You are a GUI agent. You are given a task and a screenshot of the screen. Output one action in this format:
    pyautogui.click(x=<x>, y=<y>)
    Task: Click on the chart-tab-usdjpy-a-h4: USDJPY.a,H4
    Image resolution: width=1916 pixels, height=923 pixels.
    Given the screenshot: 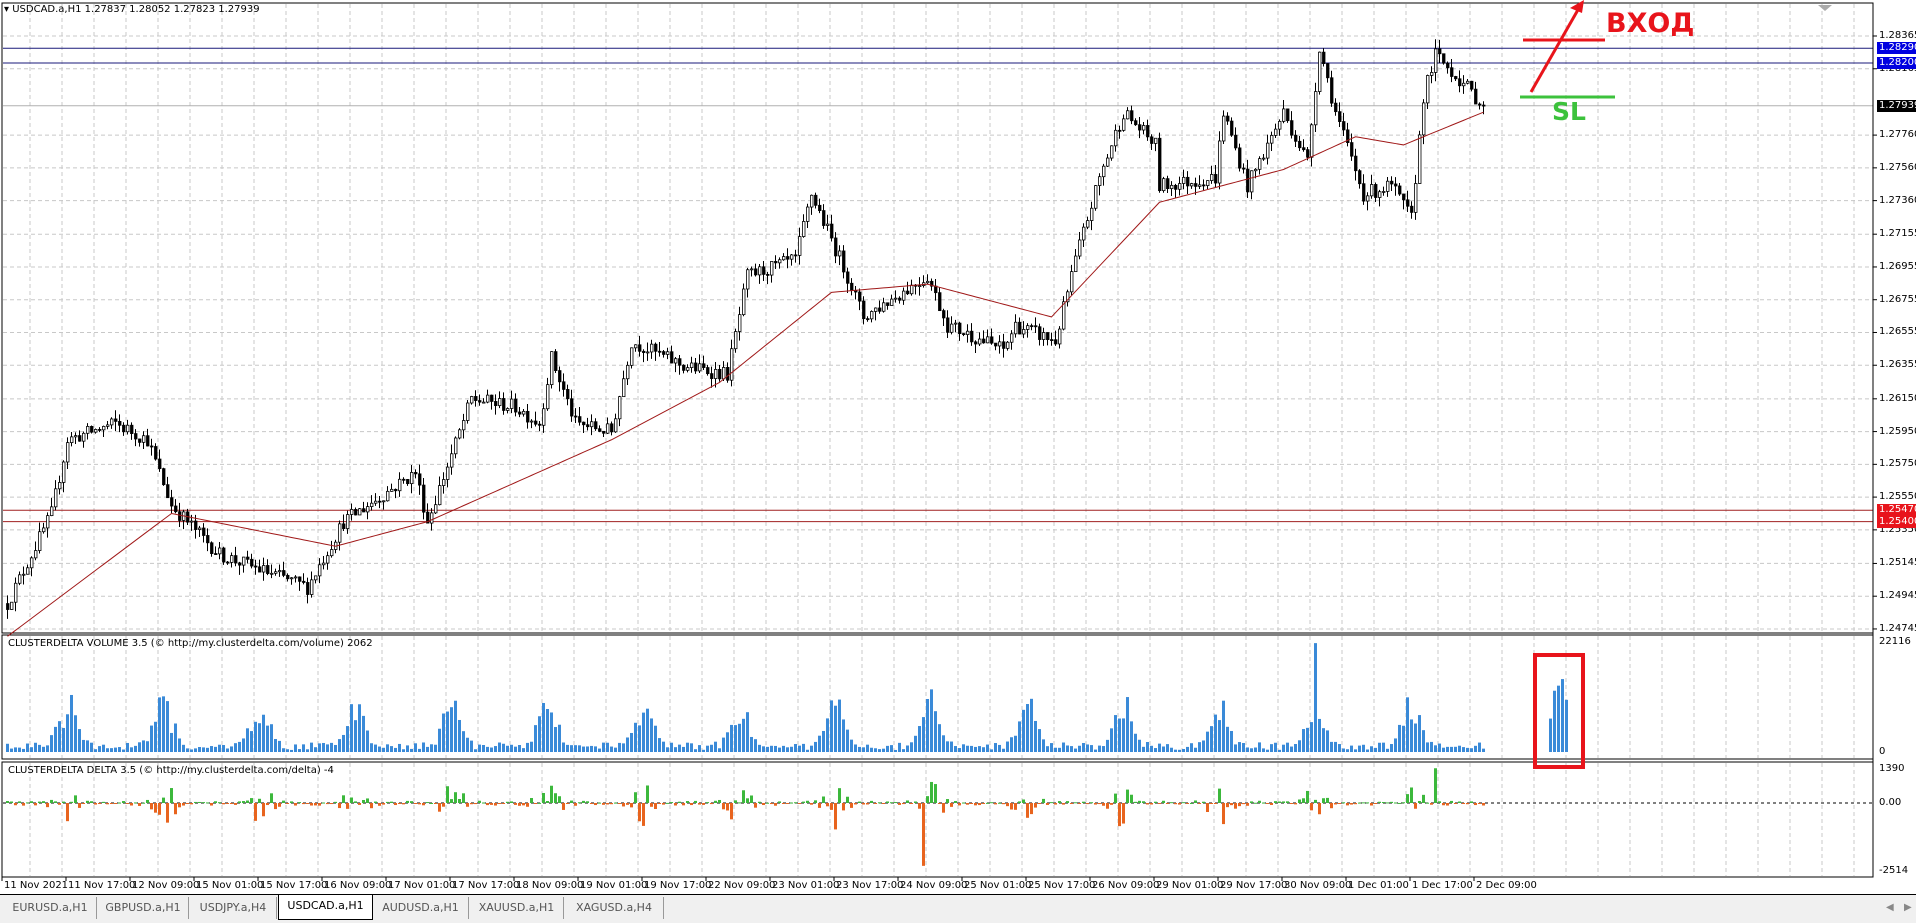 What is the action you would take?
    pyautogui.click(x=233, y=908)
    